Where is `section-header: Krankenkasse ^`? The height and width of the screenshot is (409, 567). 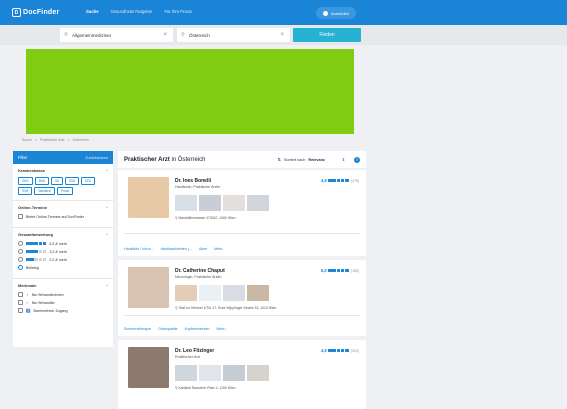 section-header: Krankenkasse ^ is located at coordinates (63, 170).